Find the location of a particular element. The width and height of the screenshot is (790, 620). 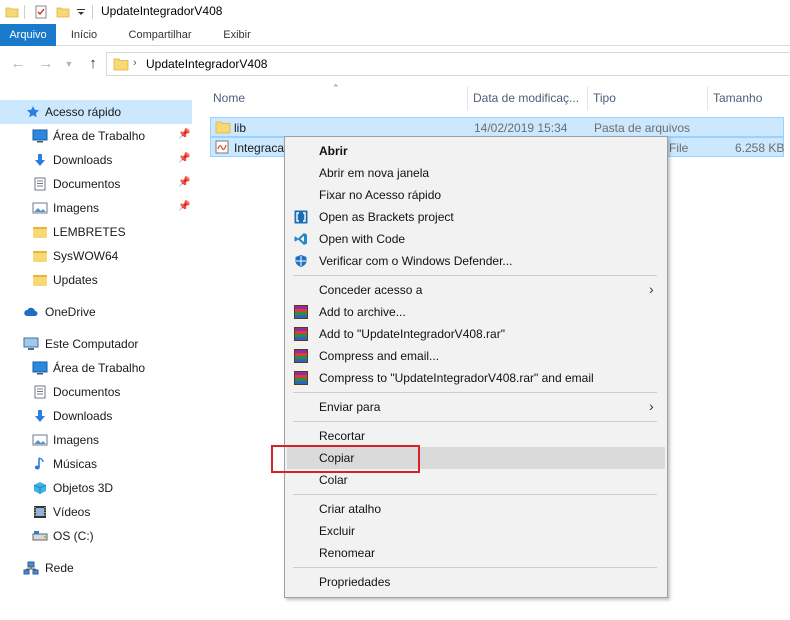

sidebar-item-downloads: Downloads 📌 is located at coordinates (96, 160).